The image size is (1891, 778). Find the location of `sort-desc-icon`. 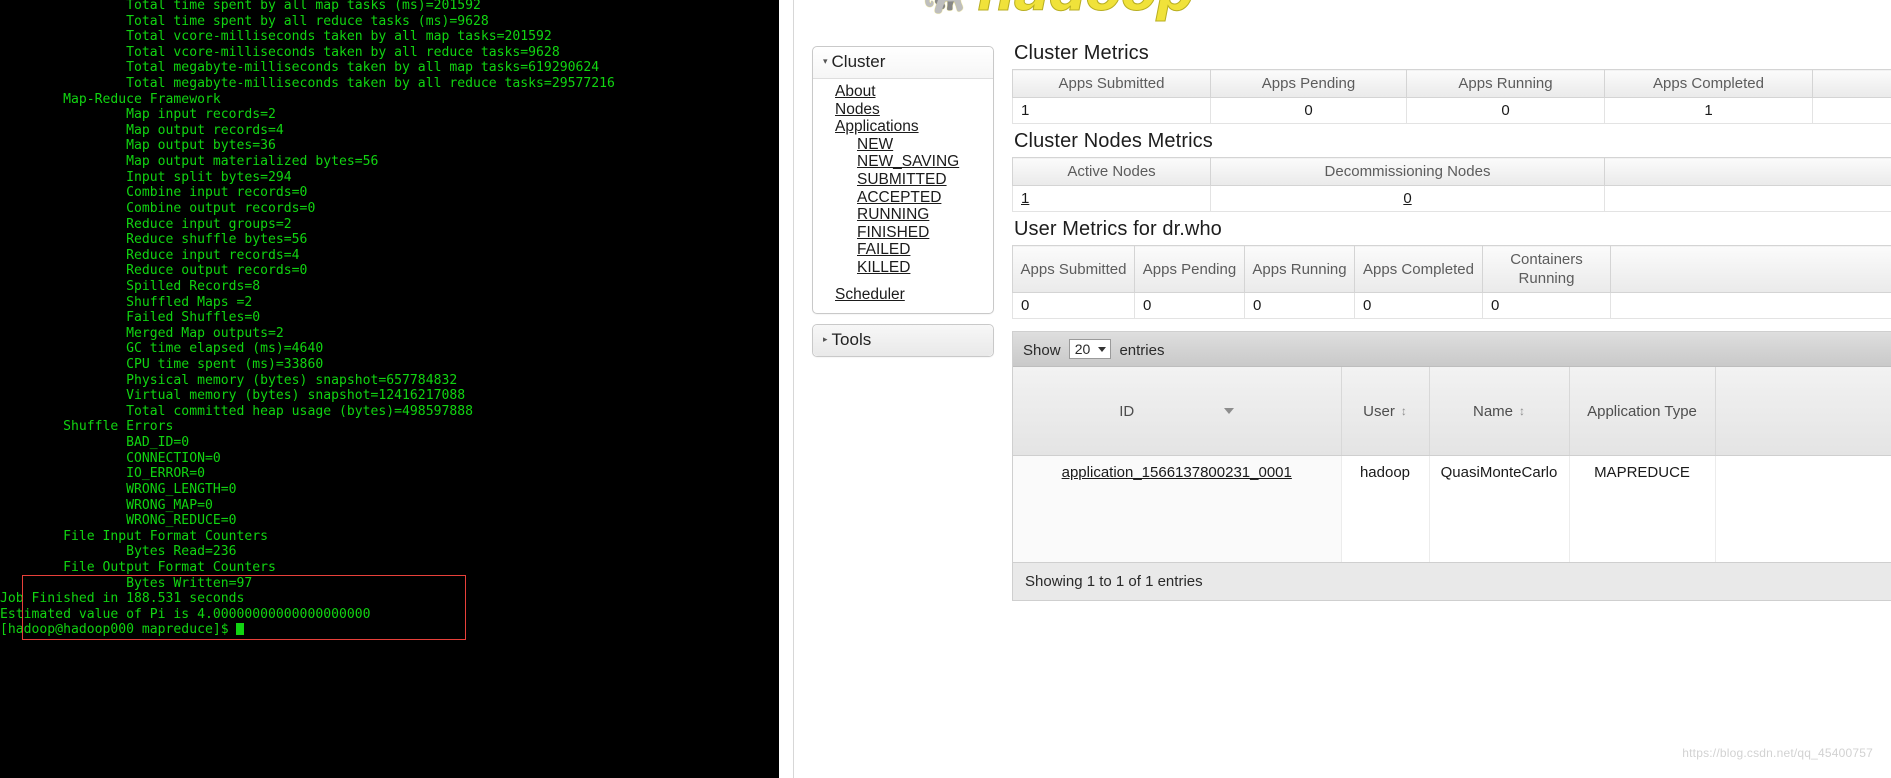

sort-desc-icon is located at coordinates (1229, 410).